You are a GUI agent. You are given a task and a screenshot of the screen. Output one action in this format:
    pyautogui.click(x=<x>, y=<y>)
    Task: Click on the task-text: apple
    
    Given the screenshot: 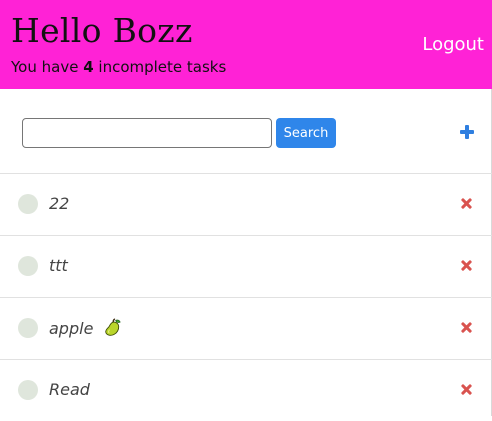 What is the action you would take?
    pyautogui.click(x=74, y=328)
    